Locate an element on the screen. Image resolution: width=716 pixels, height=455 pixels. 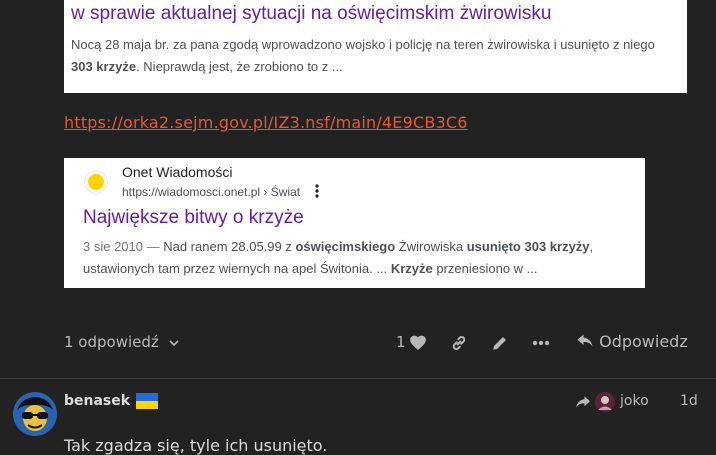
post-body-text: Tak zgadza się, tyle ich usunięto. is located at coordinates (196, 445).